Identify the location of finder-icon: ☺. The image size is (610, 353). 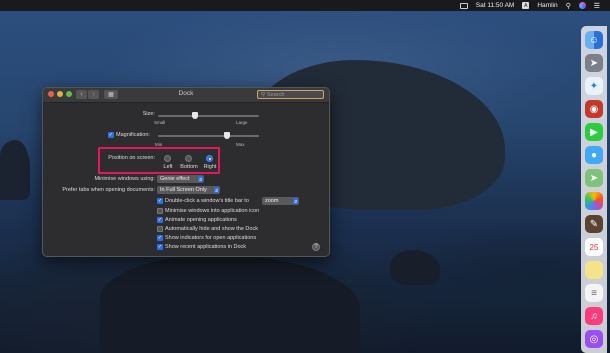
(594, 40).